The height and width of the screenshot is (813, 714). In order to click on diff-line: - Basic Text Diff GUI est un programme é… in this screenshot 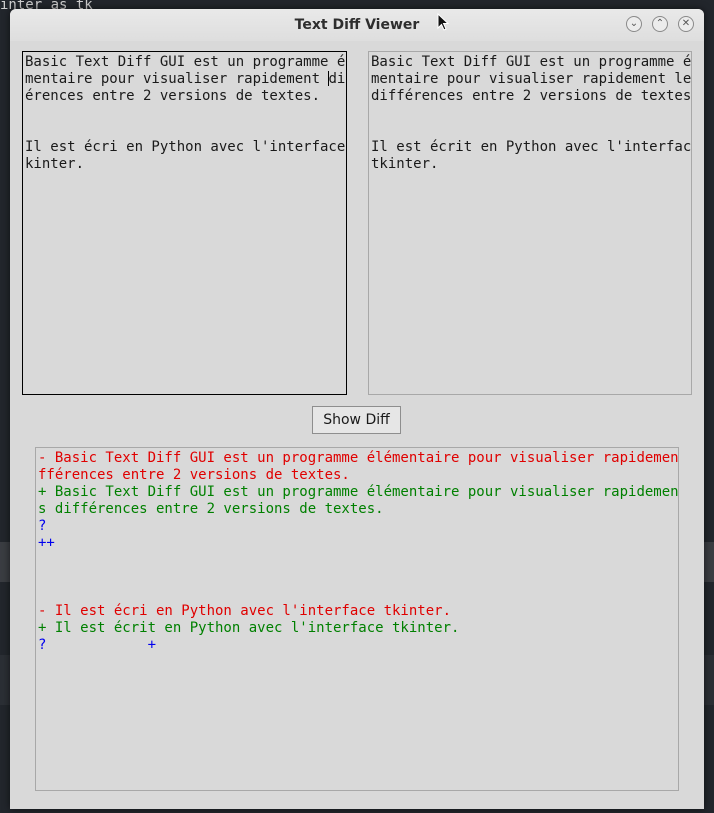, I will do `click(358, 458)`.